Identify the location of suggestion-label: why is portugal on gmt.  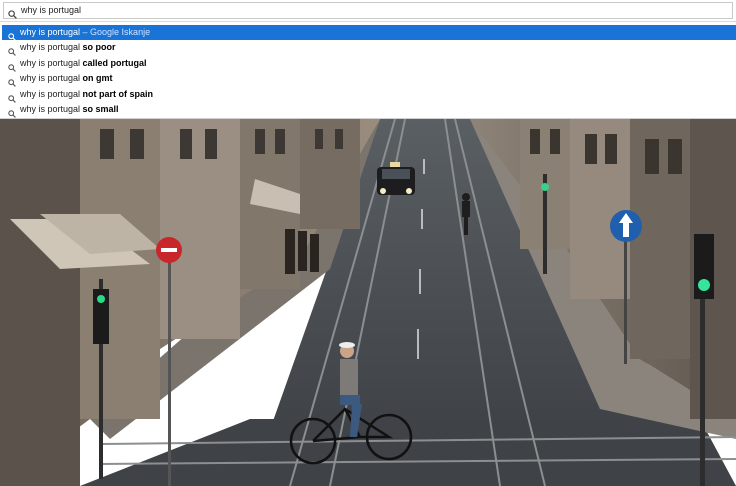
(66, 78).